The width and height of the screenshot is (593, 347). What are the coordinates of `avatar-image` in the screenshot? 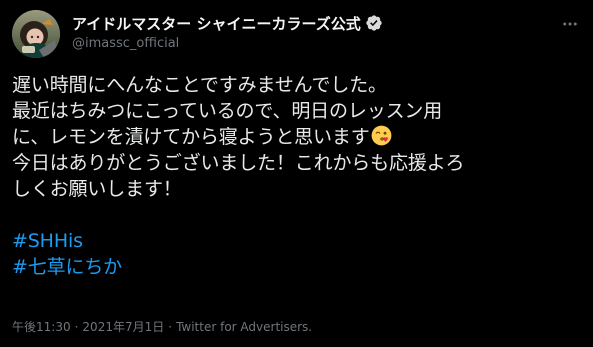 It's located at (36, 34).